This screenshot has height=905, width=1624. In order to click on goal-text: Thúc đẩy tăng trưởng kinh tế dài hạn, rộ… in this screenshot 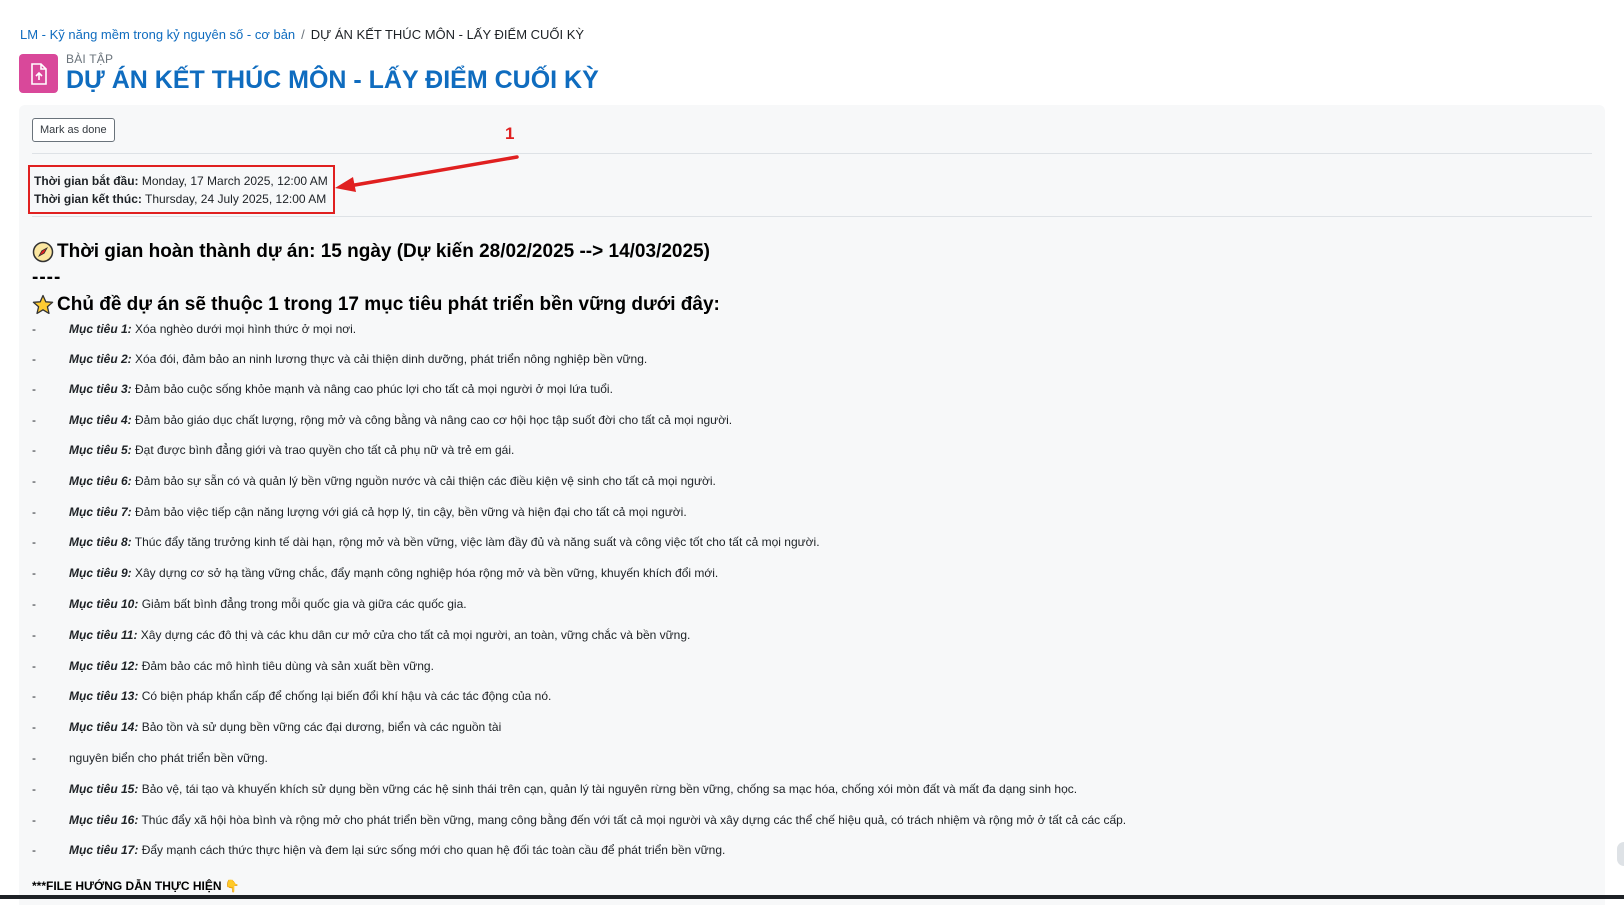, I will do `click(475, 542)`.